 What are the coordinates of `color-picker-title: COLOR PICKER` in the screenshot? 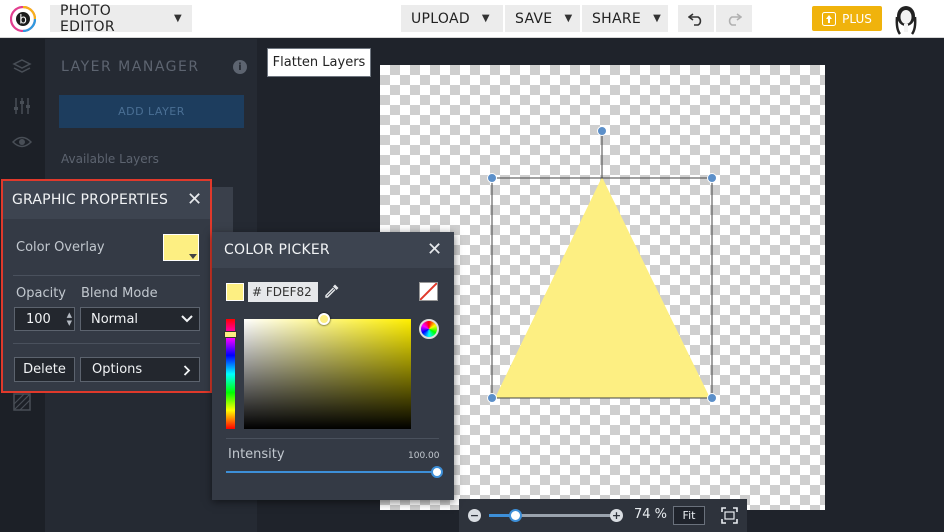 It's located at (277, 250).